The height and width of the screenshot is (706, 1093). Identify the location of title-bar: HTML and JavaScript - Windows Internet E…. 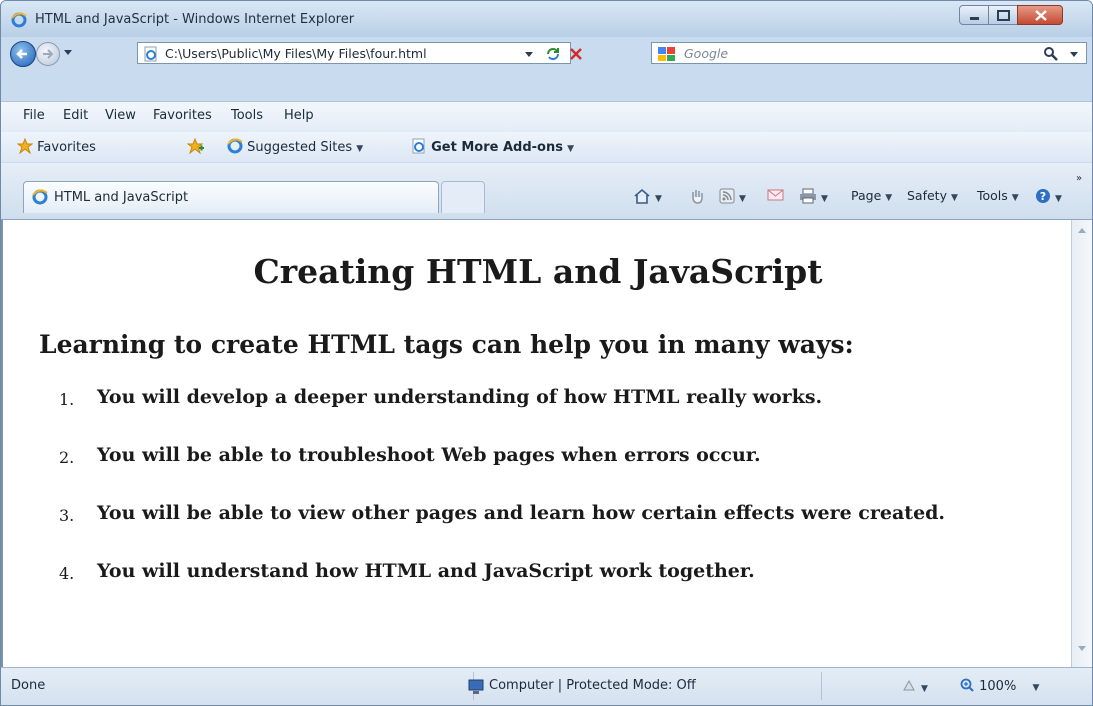
(546, 19).